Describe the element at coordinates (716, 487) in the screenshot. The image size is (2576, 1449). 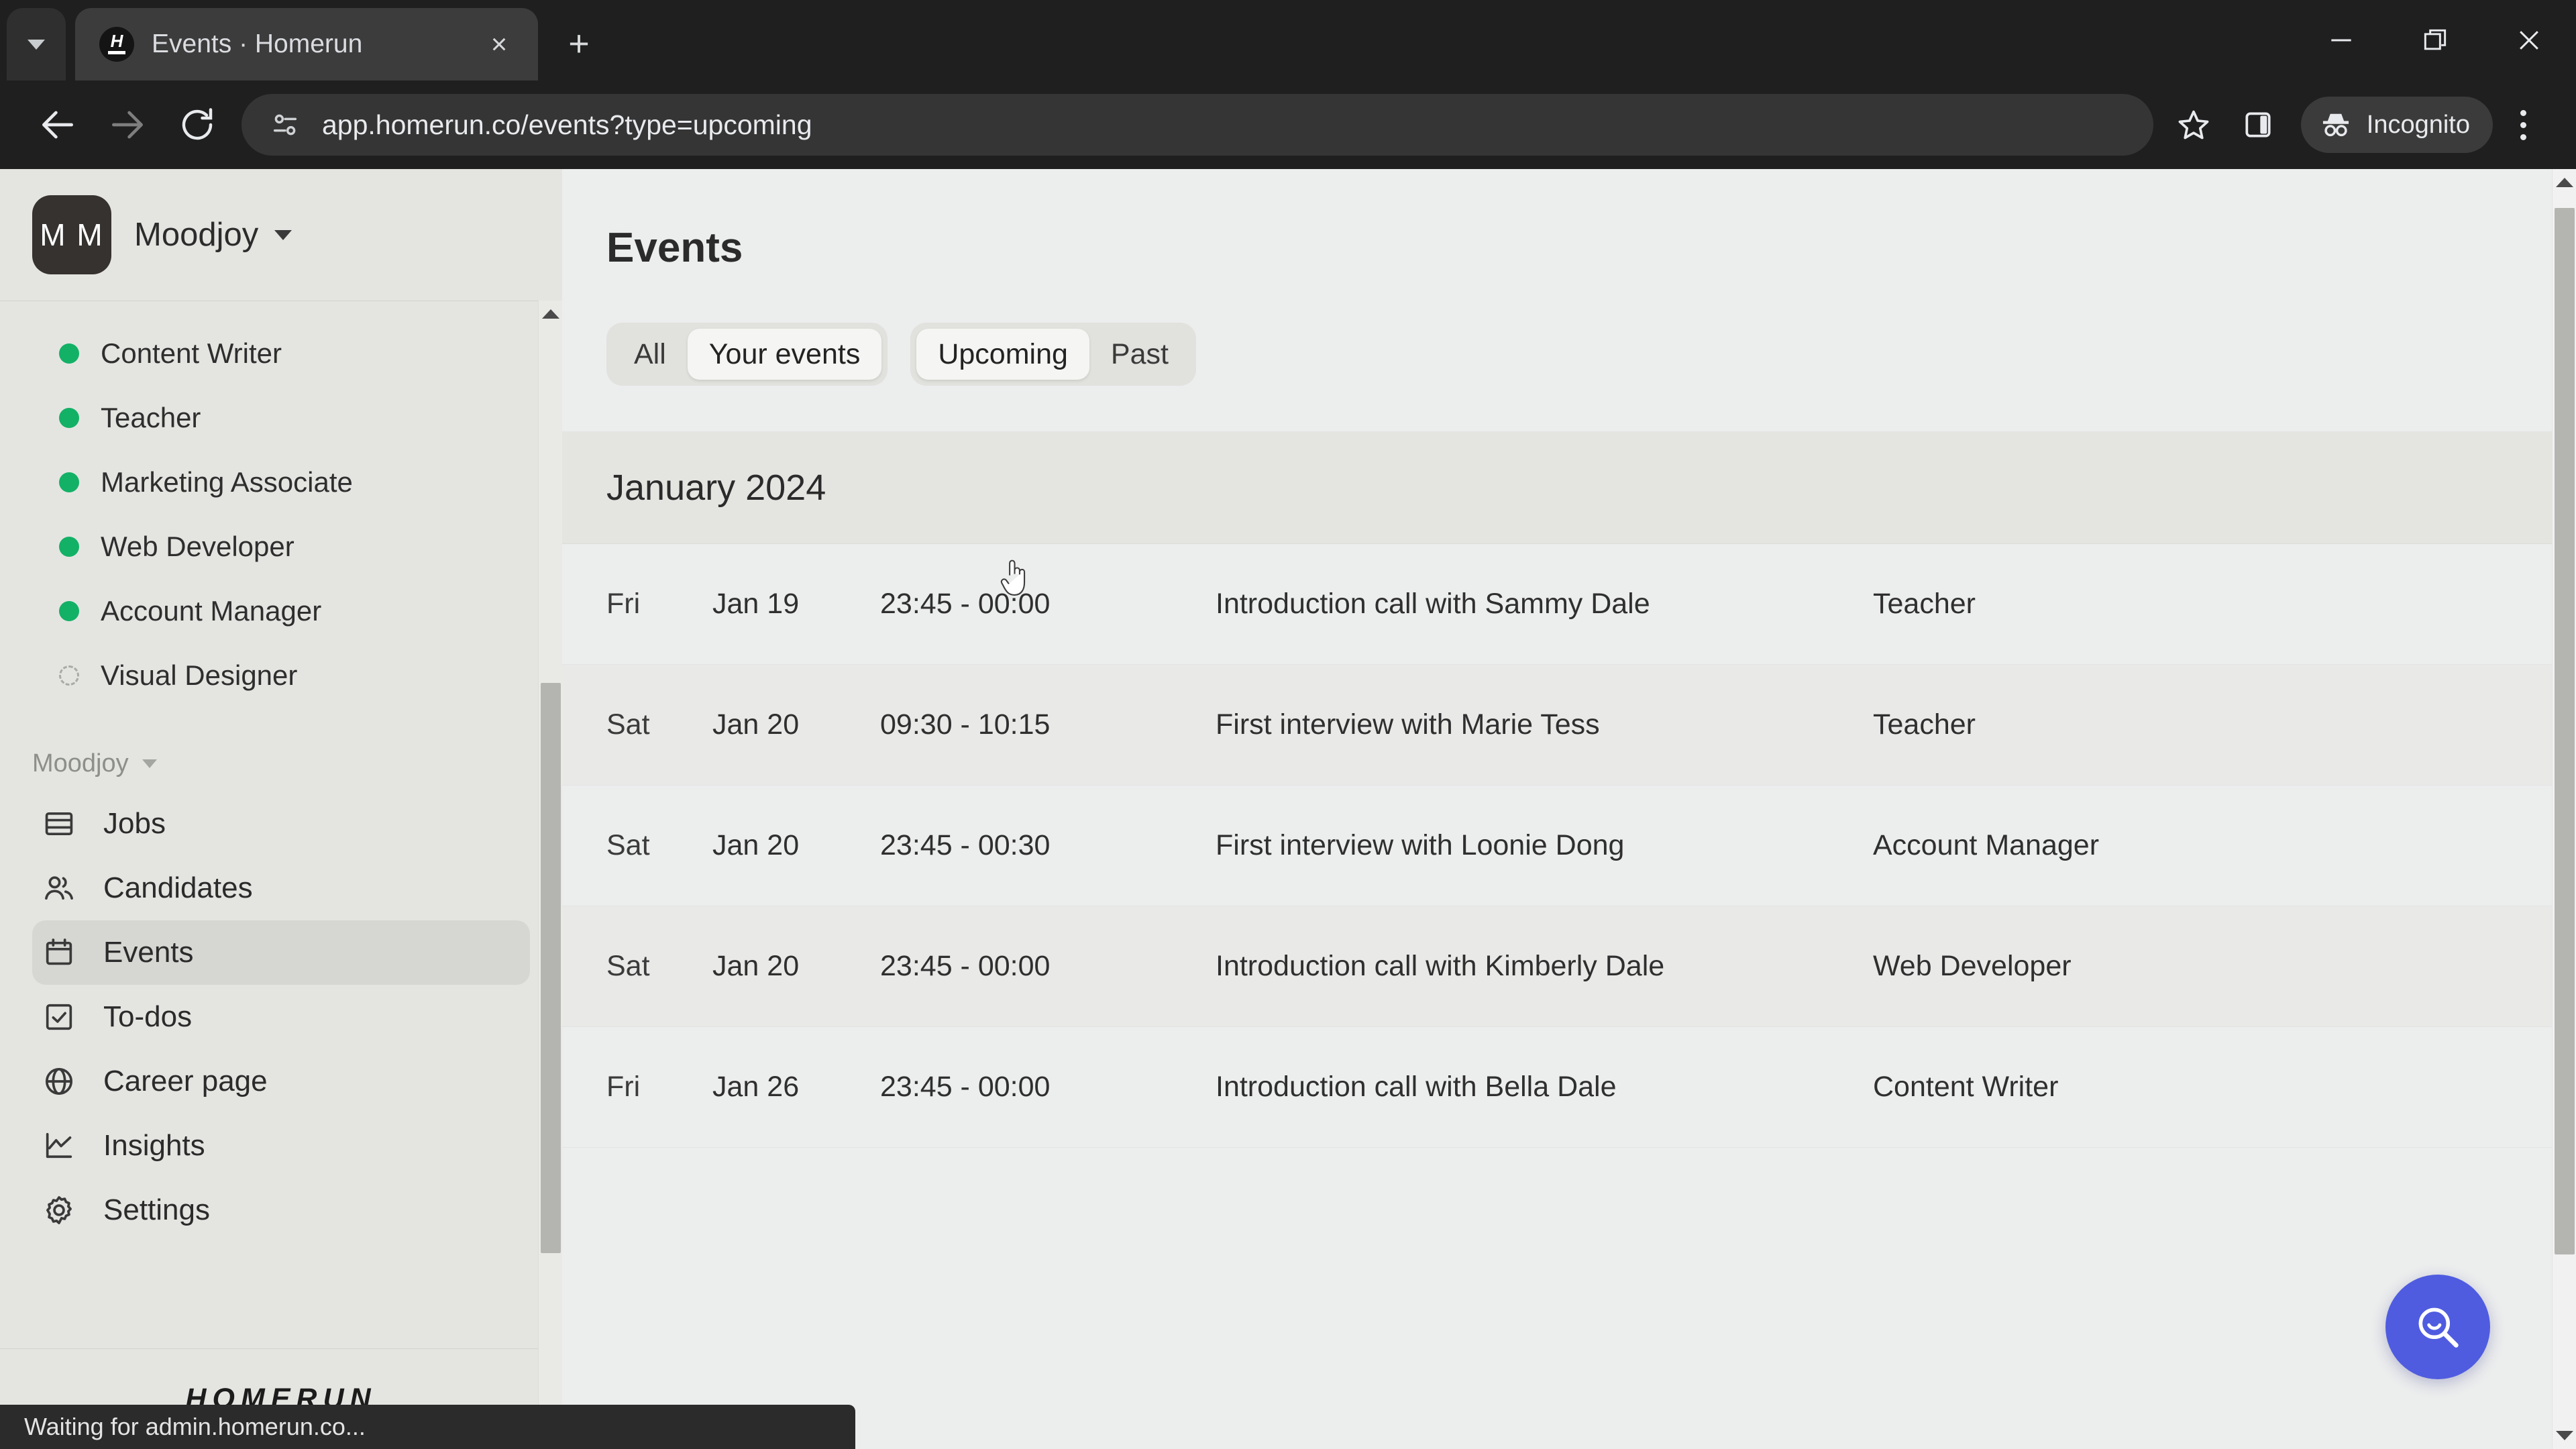
I see `month-header-text: January 2024` at that location.